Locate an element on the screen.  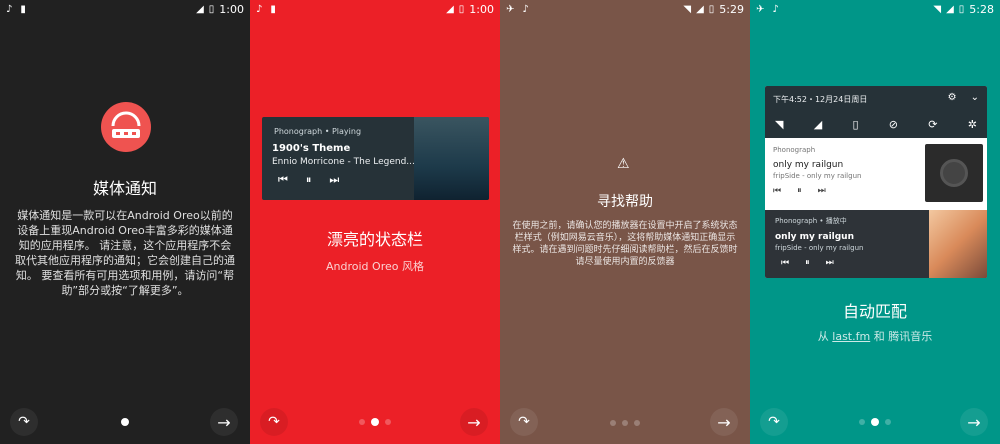
notification-app: Phonograph • 播放中 is located at coordinates (811, 221).